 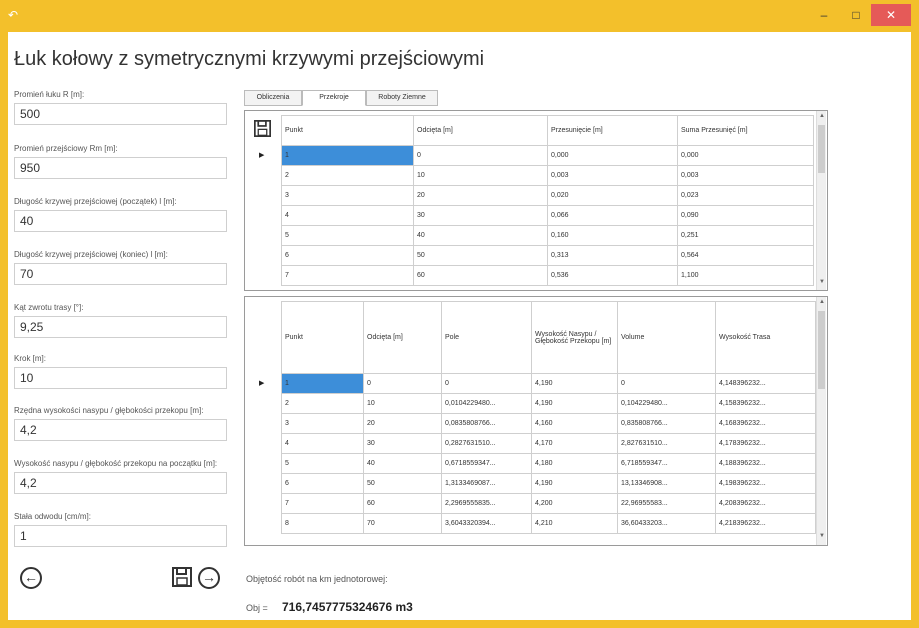 What do you see at coordinates (612, 215) in the screenshot?
I see `table-cell: 0,066` at bounding box center [612, 215].